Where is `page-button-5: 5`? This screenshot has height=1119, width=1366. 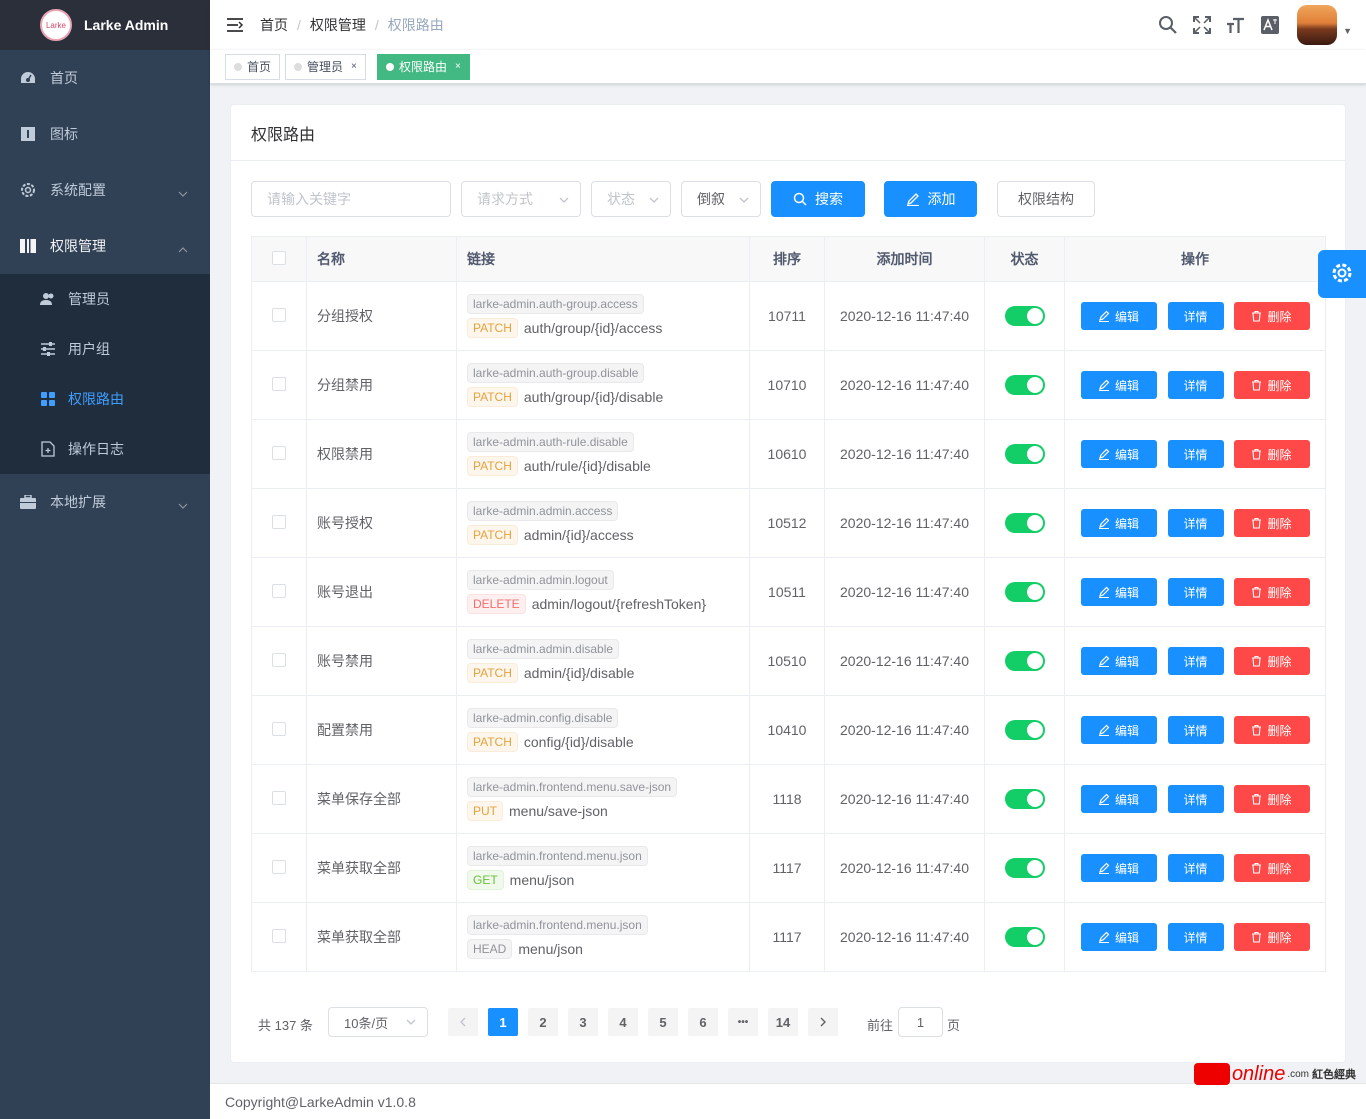 page-button-5: 5 is located at coordinates (663, 1022).